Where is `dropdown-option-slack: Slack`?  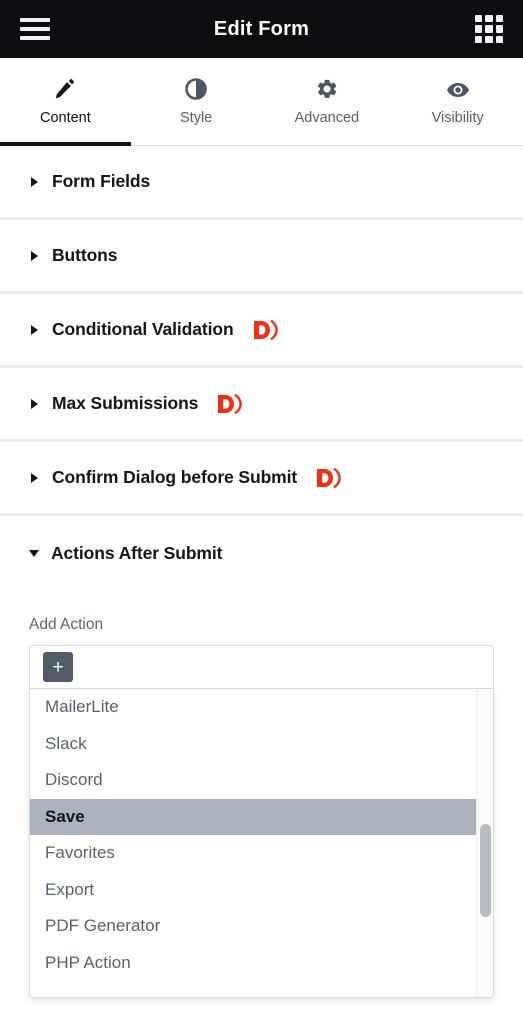 dropdown-option-slack: Slack is located at coordinates (261, 744).